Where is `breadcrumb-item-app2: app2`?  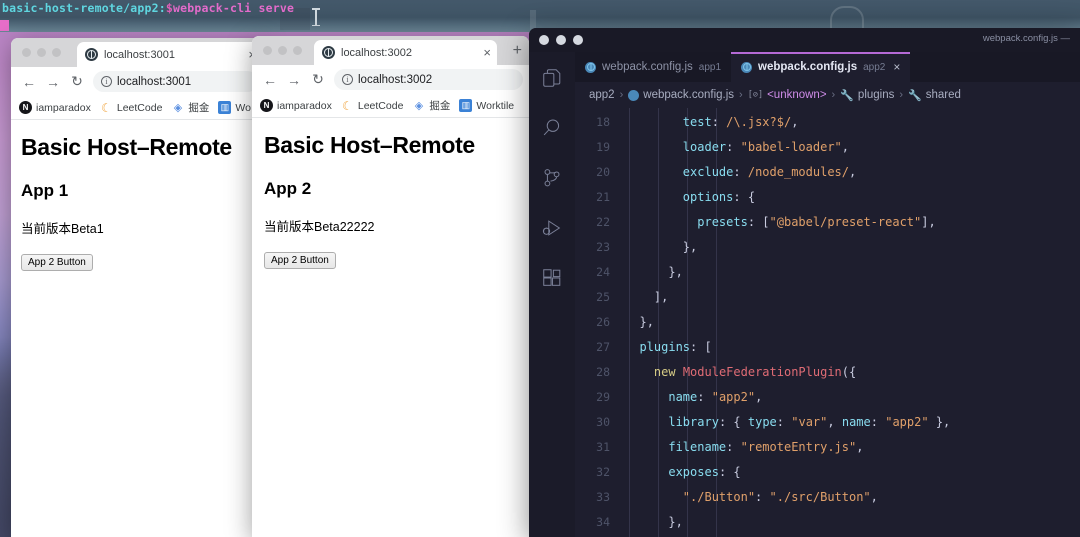 breadcrumb-item-app2: app2 is located at coordinates (602, 95).